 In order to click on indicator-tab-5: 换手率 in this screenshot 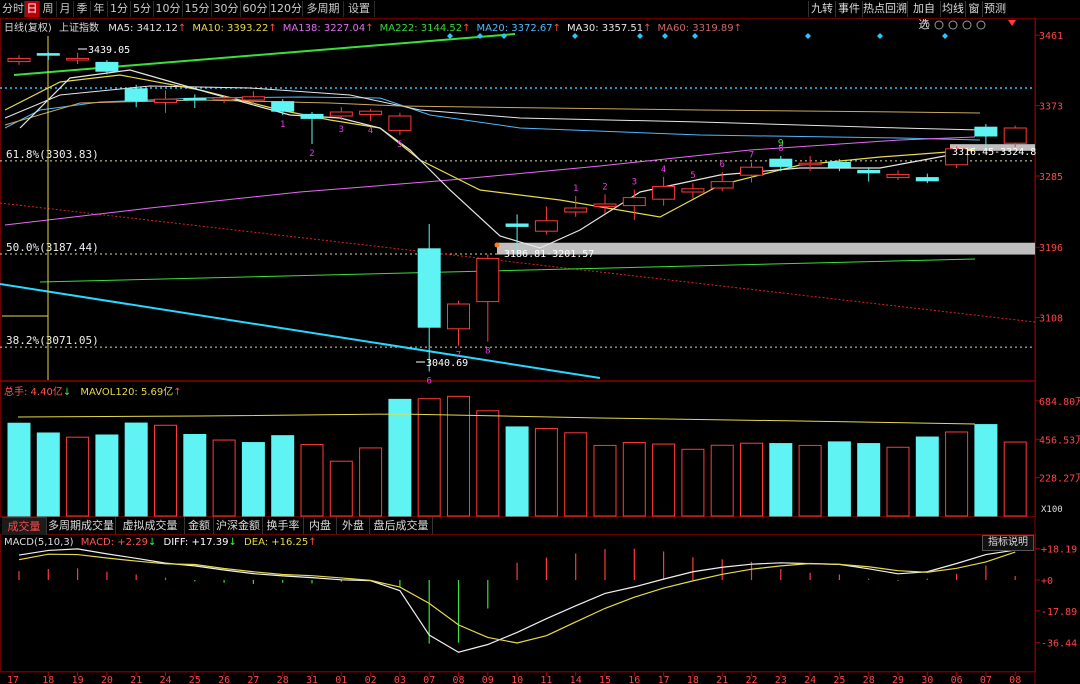, I will do `click(283, 525)`.